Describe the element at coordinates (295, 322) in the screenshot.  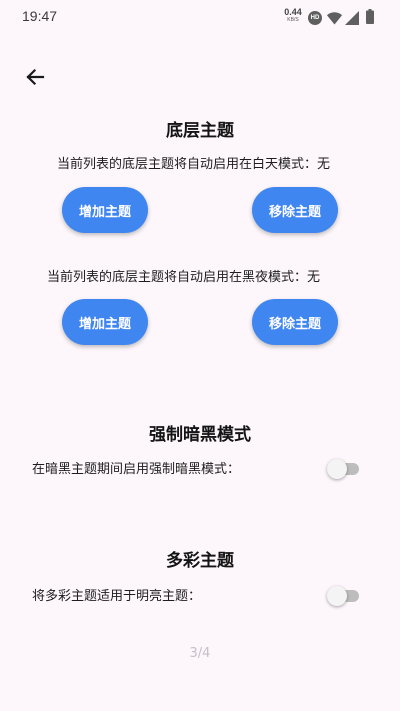
I see `night-remove-theme-button: 移除主题` at that location.